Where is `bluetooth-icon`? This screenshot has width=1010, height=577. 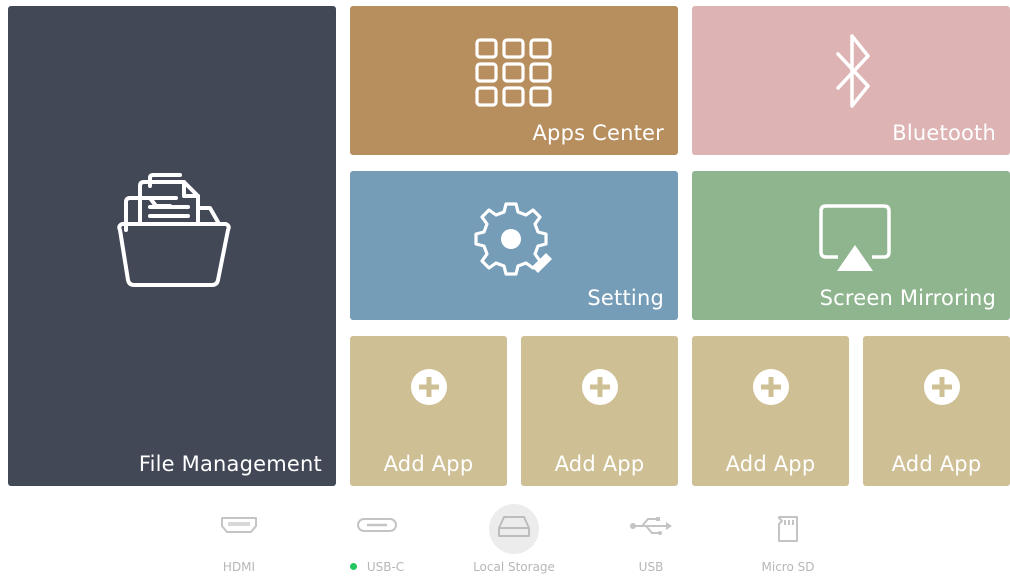
bluetooth-icon is located at coordinates (853, 71).